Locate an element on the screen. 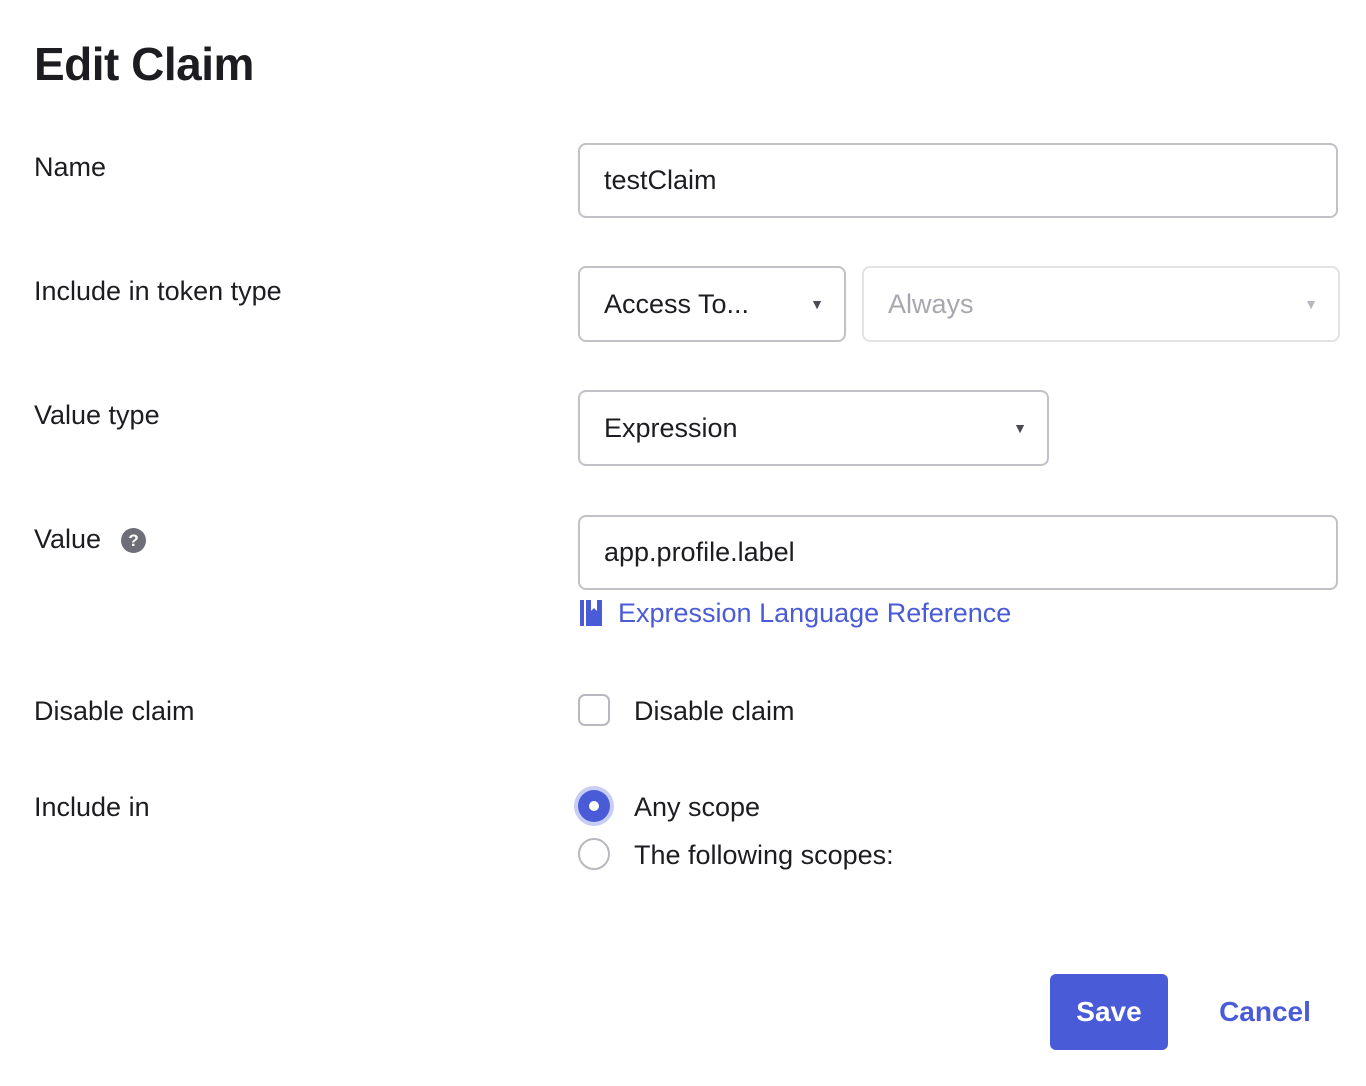 Image resolution: width=1366 pixels, height=1086 pixels. help-icon: ? is located at coordinates (134, 540).